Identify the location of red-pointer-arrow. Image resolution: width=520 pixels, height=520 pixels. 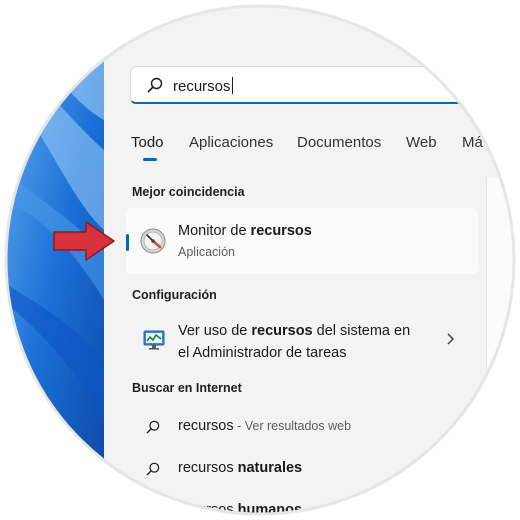
(84, 241).